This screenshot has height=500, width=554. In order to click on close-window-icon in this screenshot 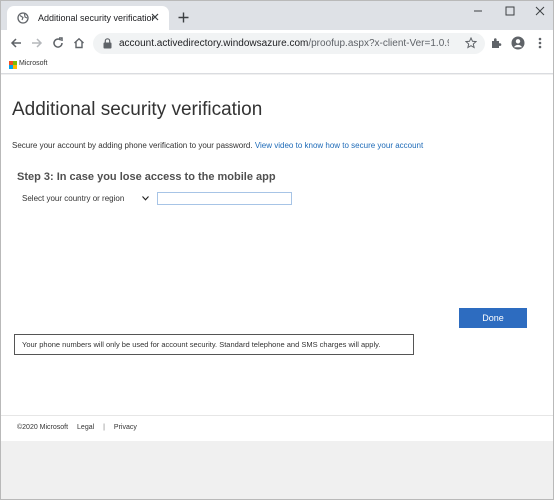, I will do `click(539, 11)`.